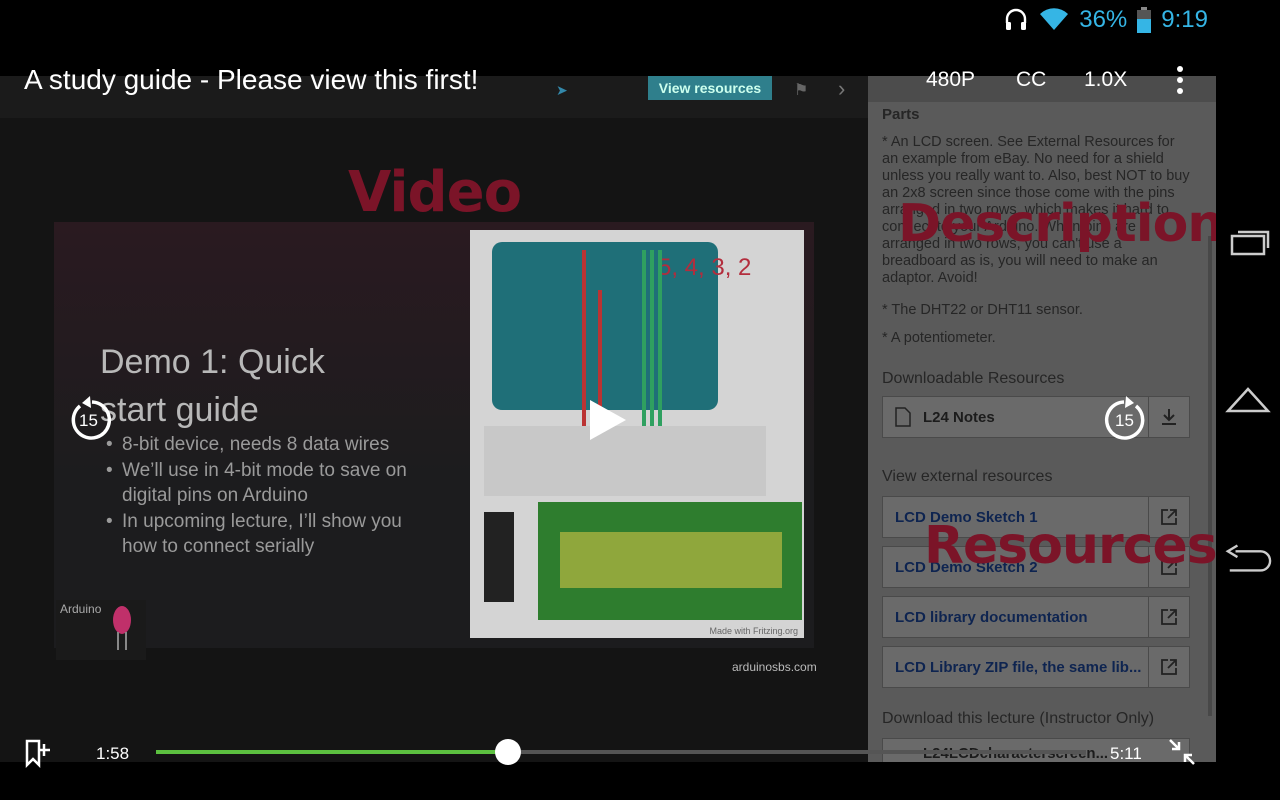 This screenshot has width=1280, height=800. I want to click on fullscreen-exit-icon, so click(1182, 752).